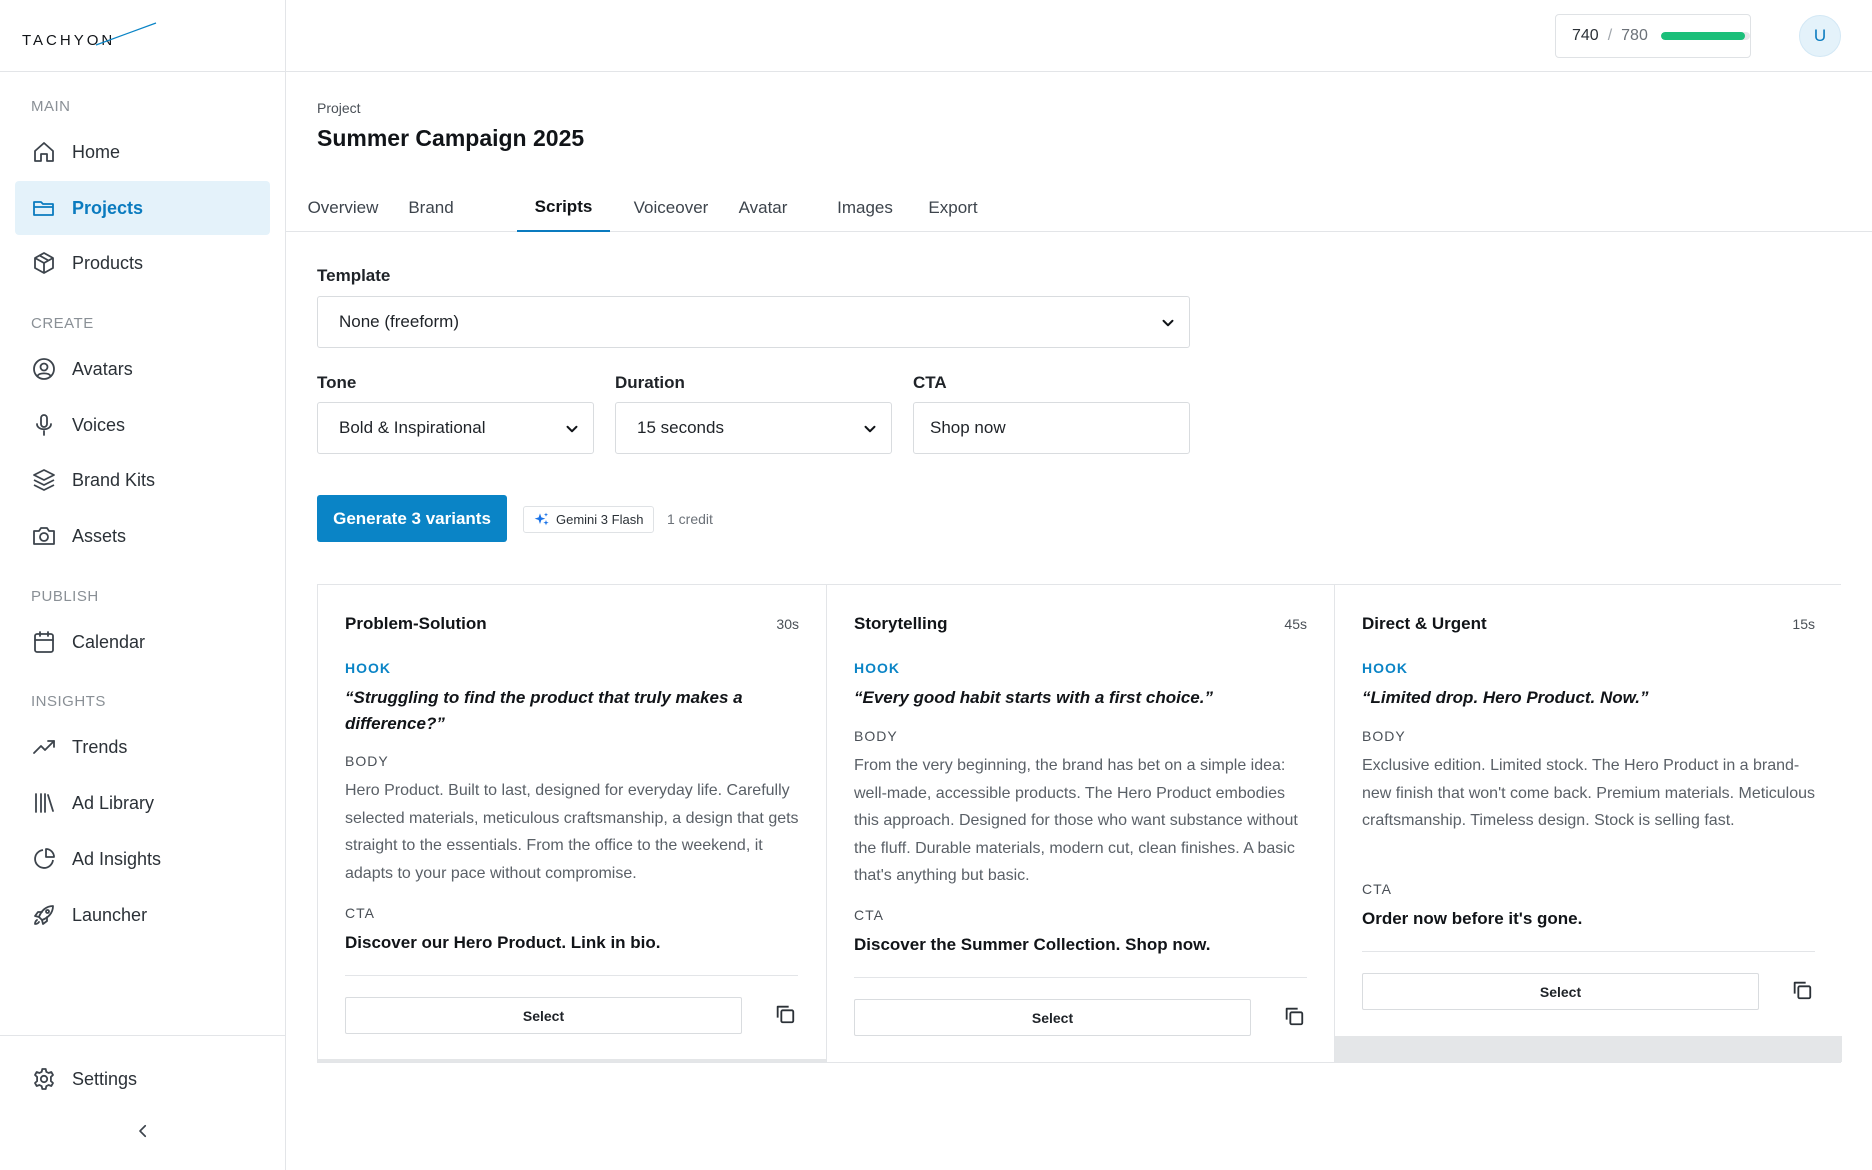 Image resolution: width=1872 pixels, height=1170 pixels. I want to click on sidebar-item-brand-kits: Brand Kits, so click(142, 480).